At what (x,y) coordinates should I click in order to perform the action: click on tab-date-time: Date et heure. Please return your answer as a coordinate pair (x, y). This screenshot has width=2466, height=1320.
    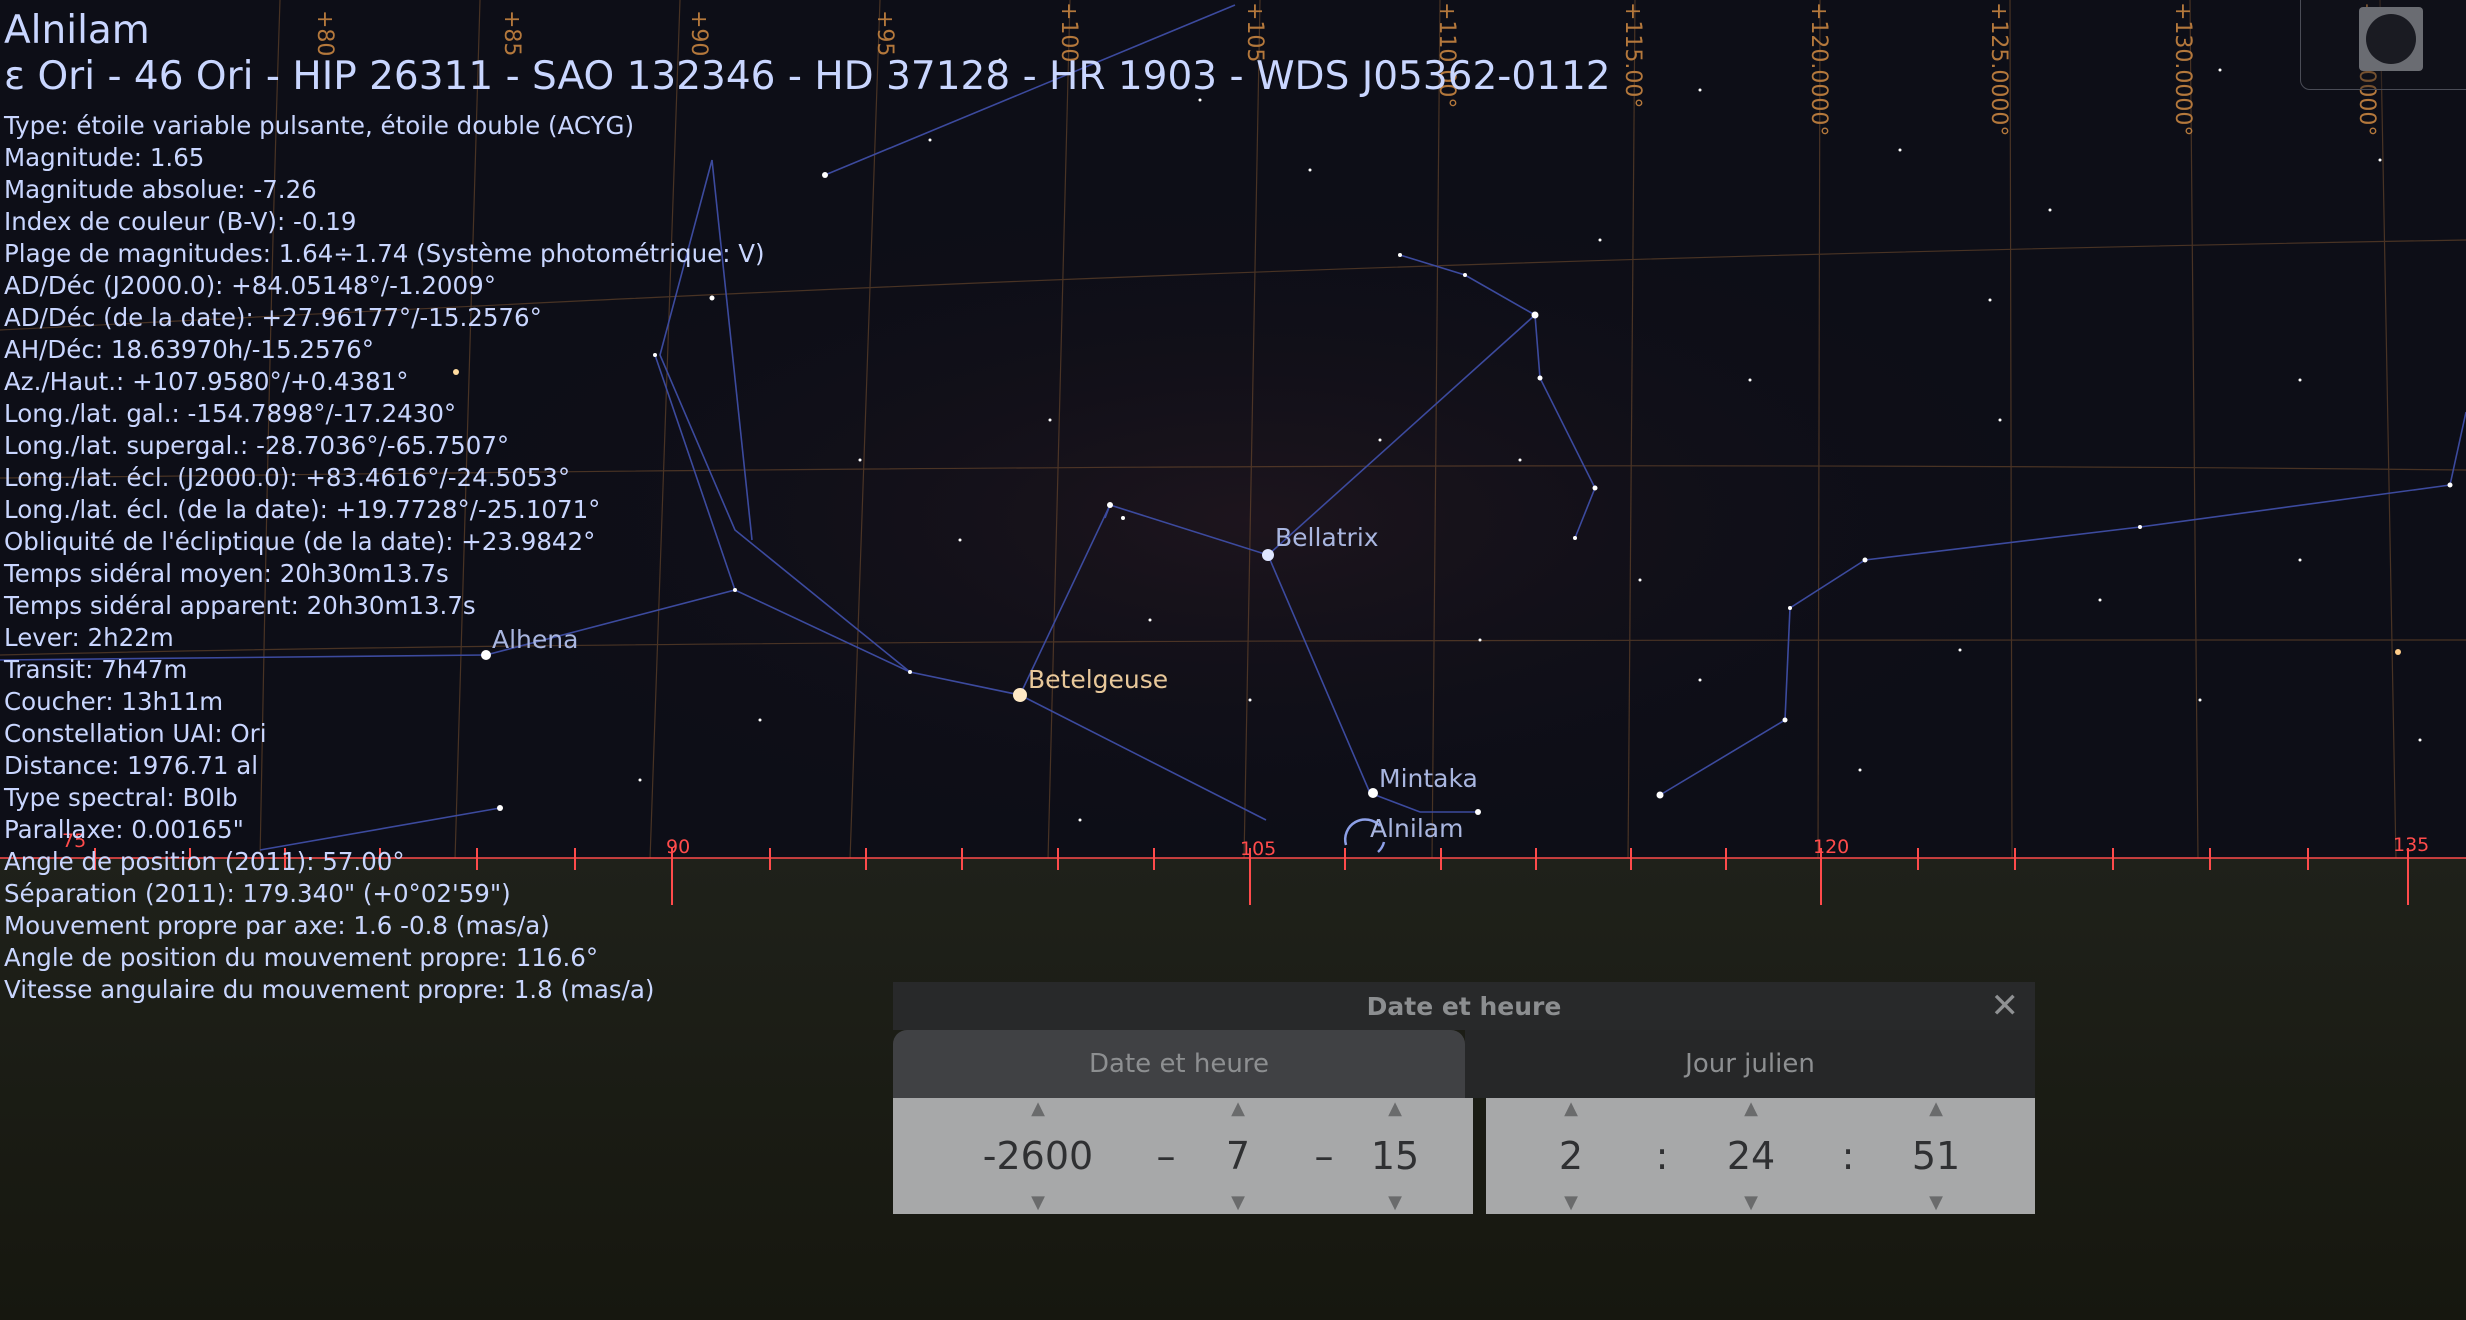
    Looking at the image, I should click on (1179, 1064).